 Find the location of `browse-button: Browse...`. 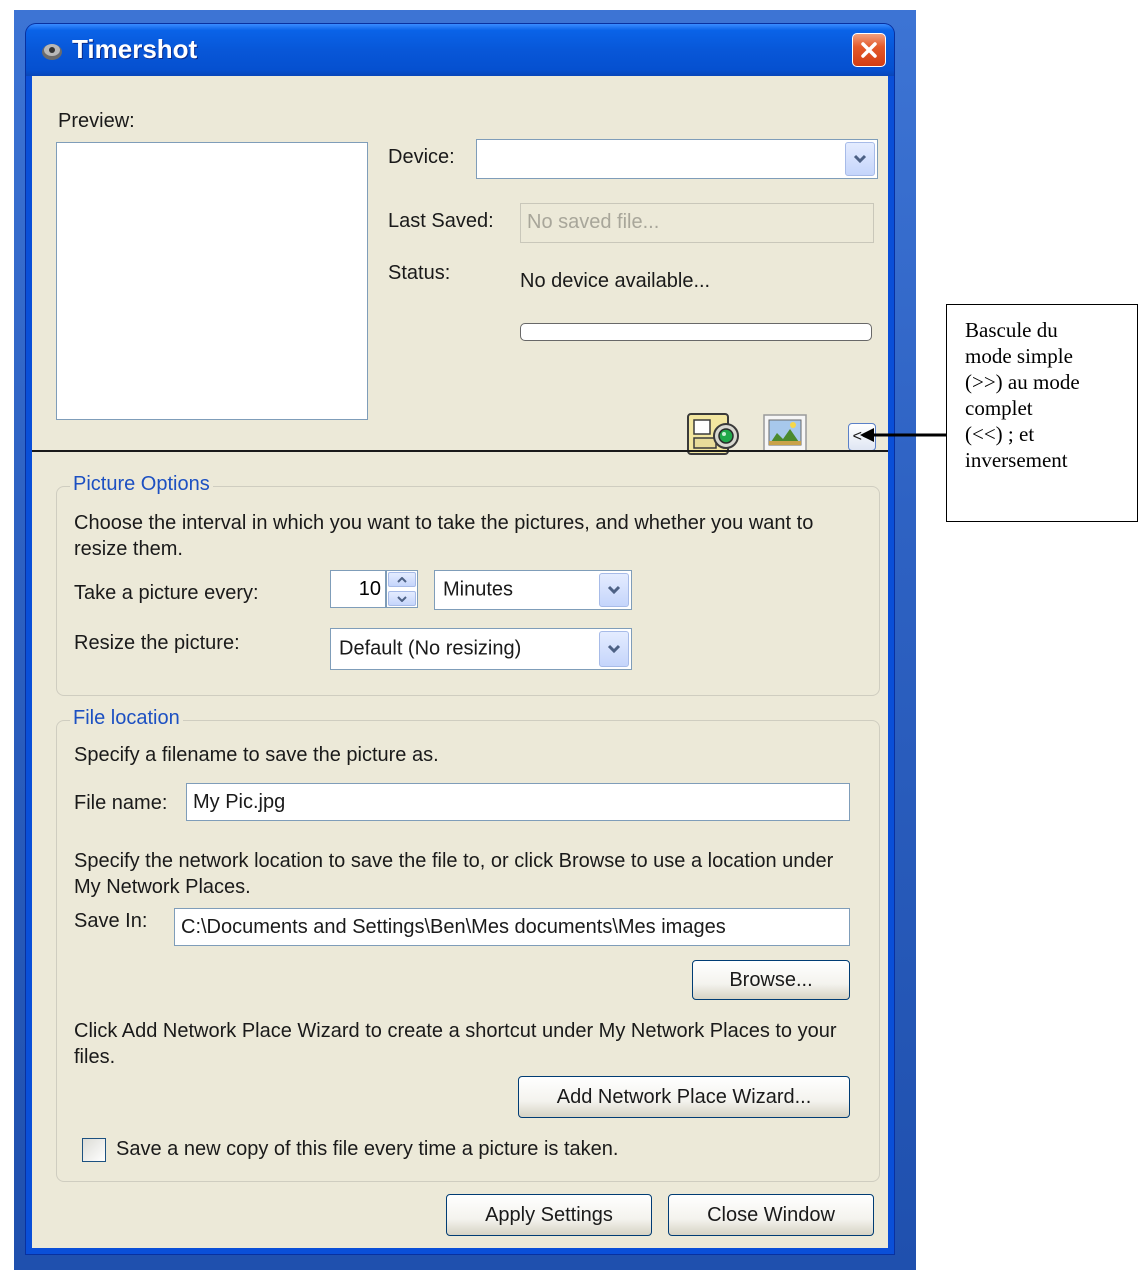

browse-button: Browse... is located at coordinates (771, 980).